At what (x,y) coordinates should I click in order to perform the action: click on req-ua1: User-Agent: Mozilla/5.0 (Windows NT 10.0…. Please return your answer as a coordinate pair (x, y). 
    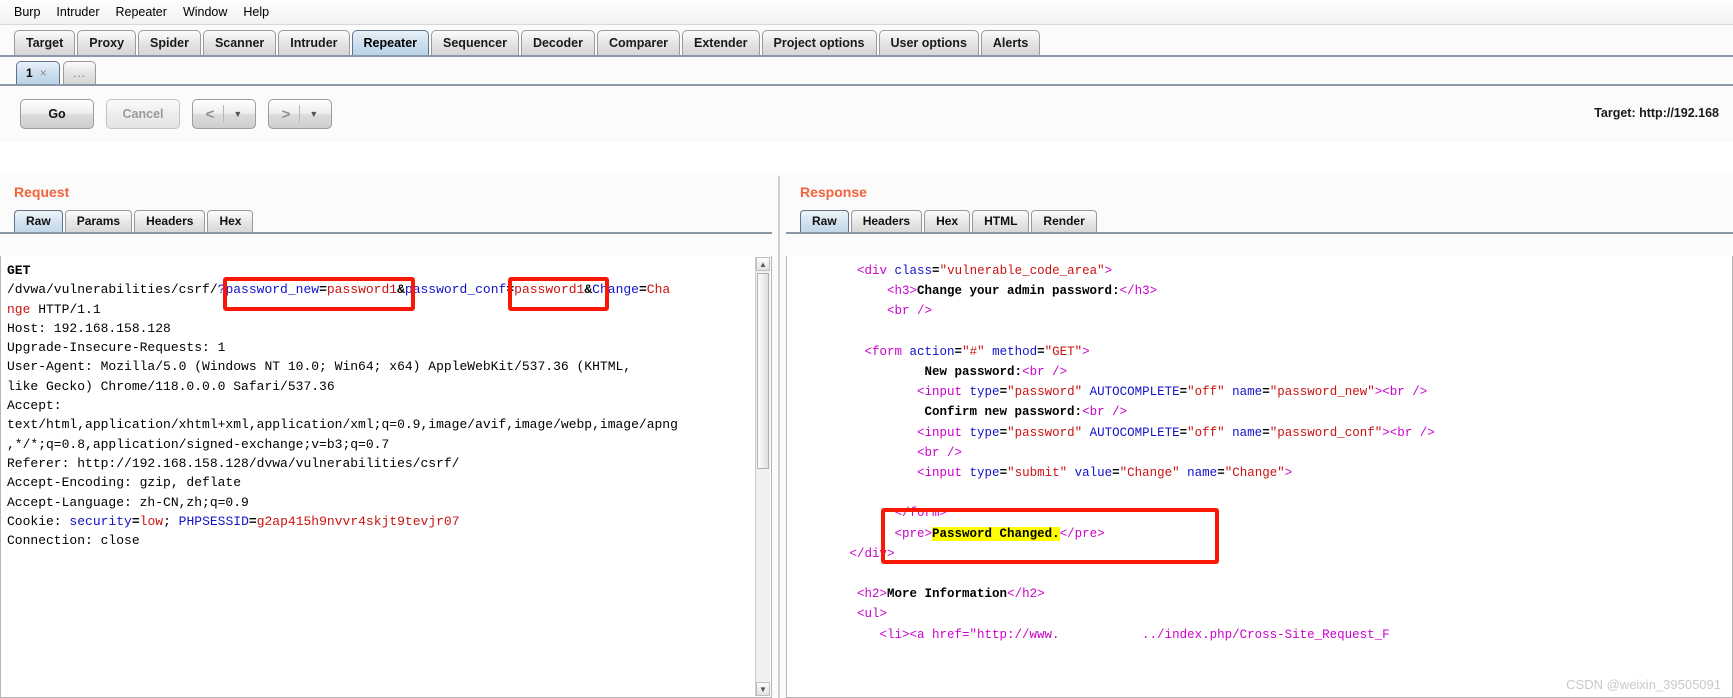
    Looking at the image, I should click on (319, 367).